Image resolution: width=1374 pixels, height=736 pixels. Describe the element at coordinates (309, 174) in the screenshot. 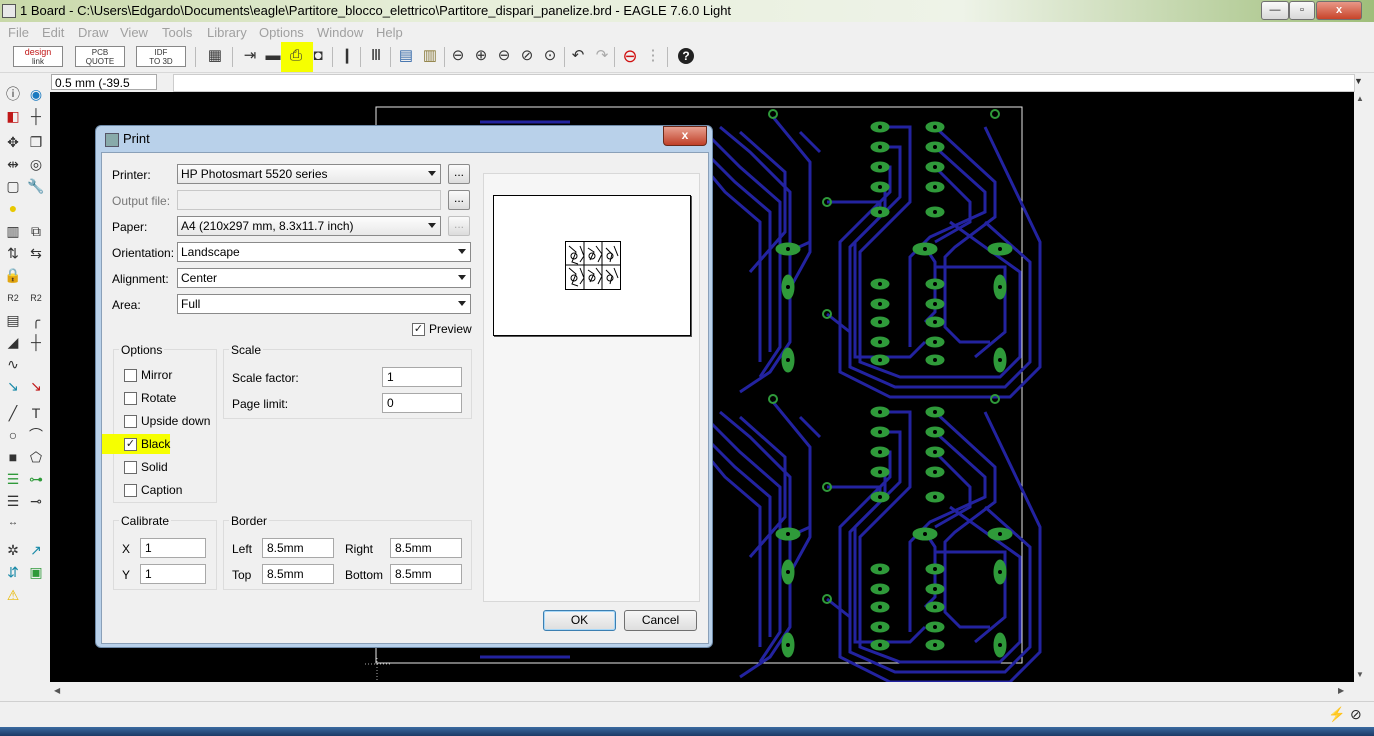

I see `printer-select: HP Photosmart 5520 series` at that location.